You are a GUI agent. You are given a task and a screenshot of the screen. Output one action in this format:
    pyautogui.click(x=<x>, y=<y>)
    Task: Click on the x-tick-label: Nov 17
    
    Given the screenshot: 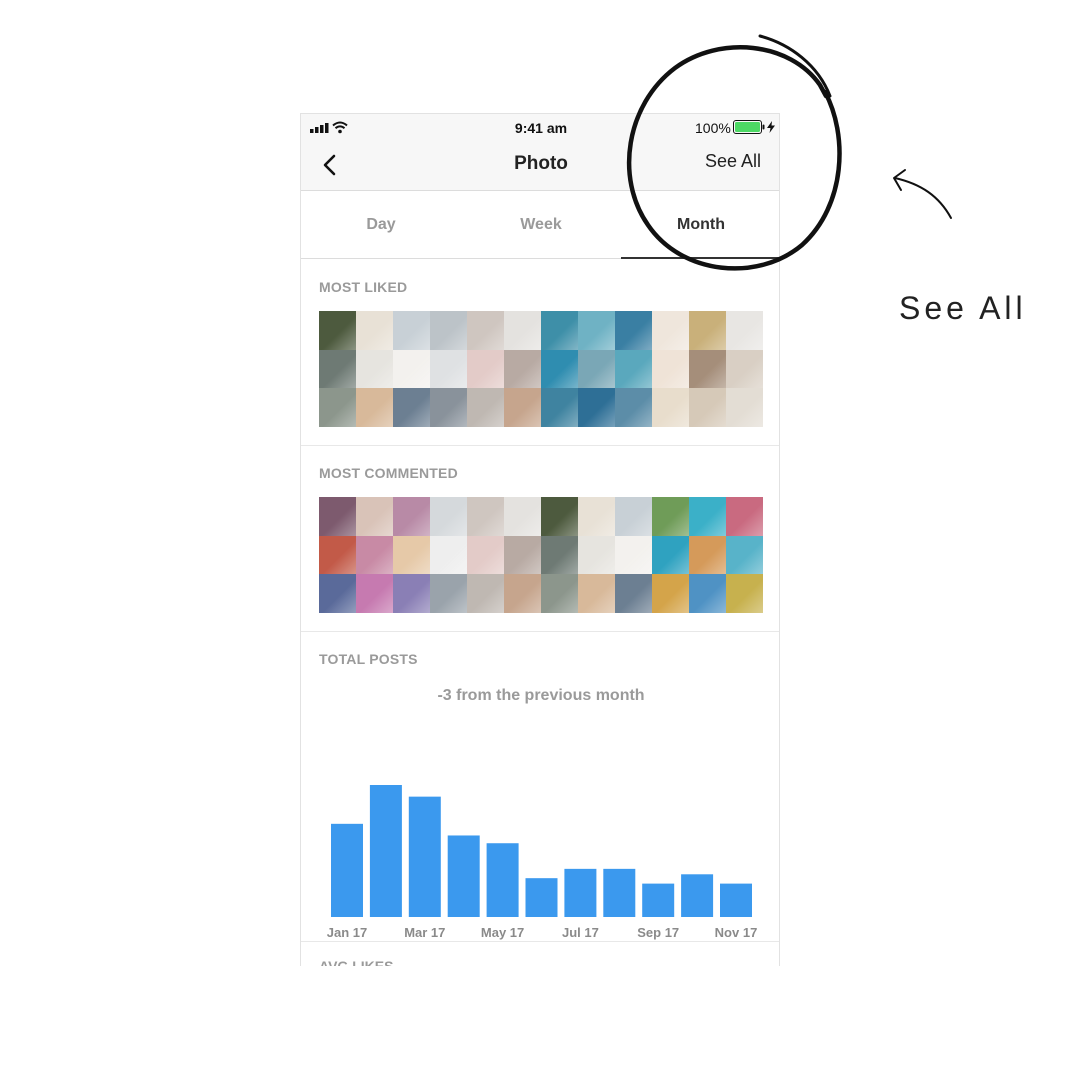 What is the action you would take?
    pyautogui.click(x=736, y=932)
    